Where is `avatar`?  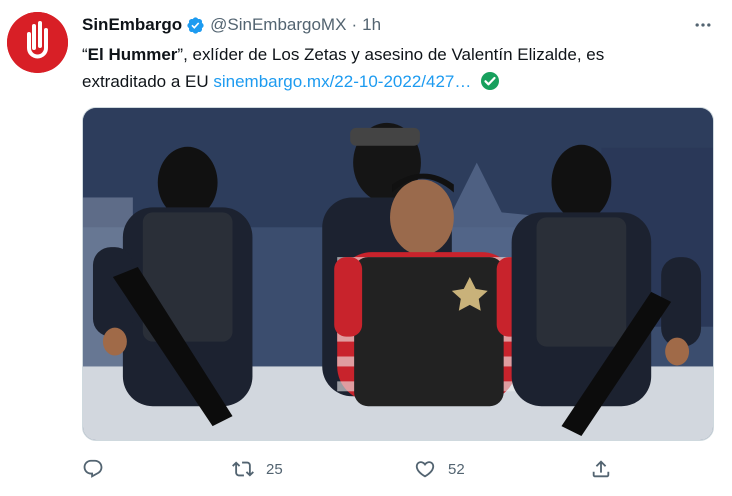 avatar is located at coordinates (37, 42).